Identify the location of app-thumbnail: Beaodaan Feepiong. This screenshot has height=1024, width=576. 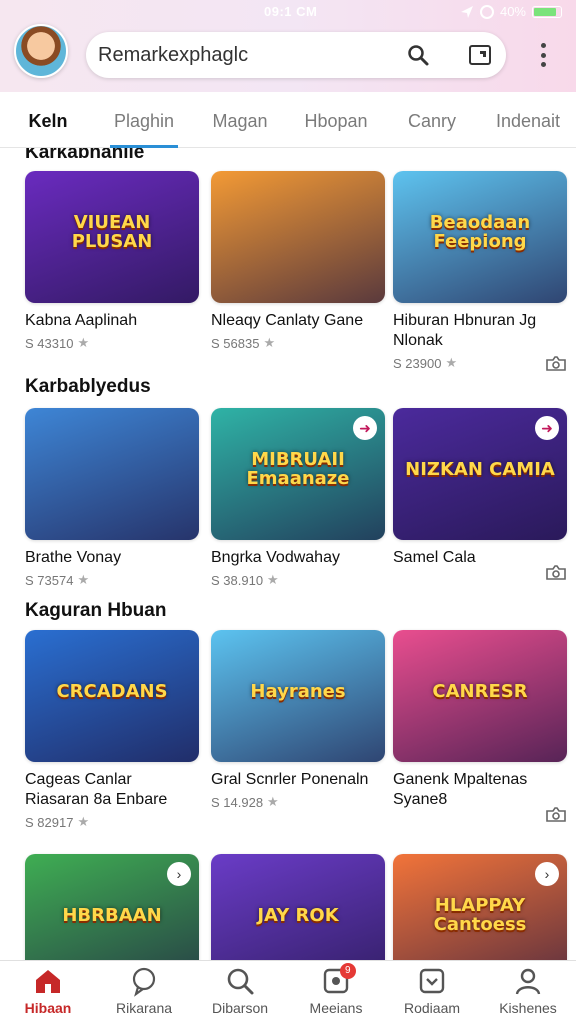
(480, 237).